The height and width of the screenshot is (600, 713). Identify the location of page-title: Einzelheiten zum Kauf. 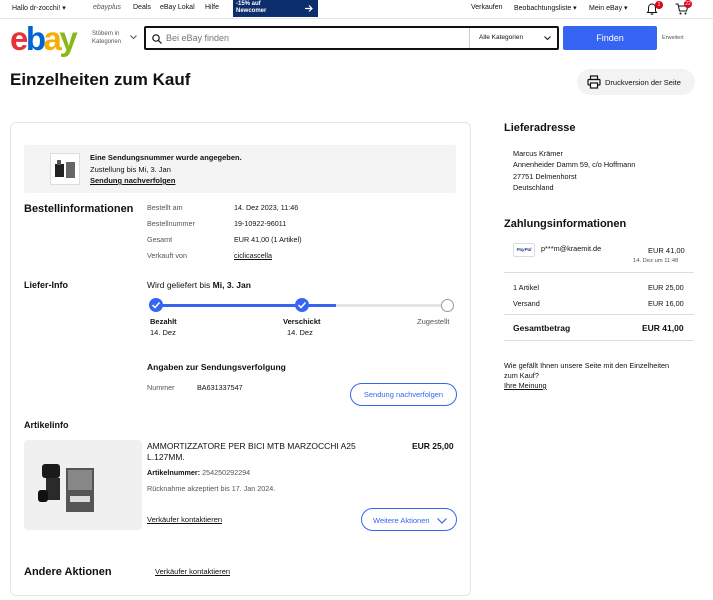
(100, 79).